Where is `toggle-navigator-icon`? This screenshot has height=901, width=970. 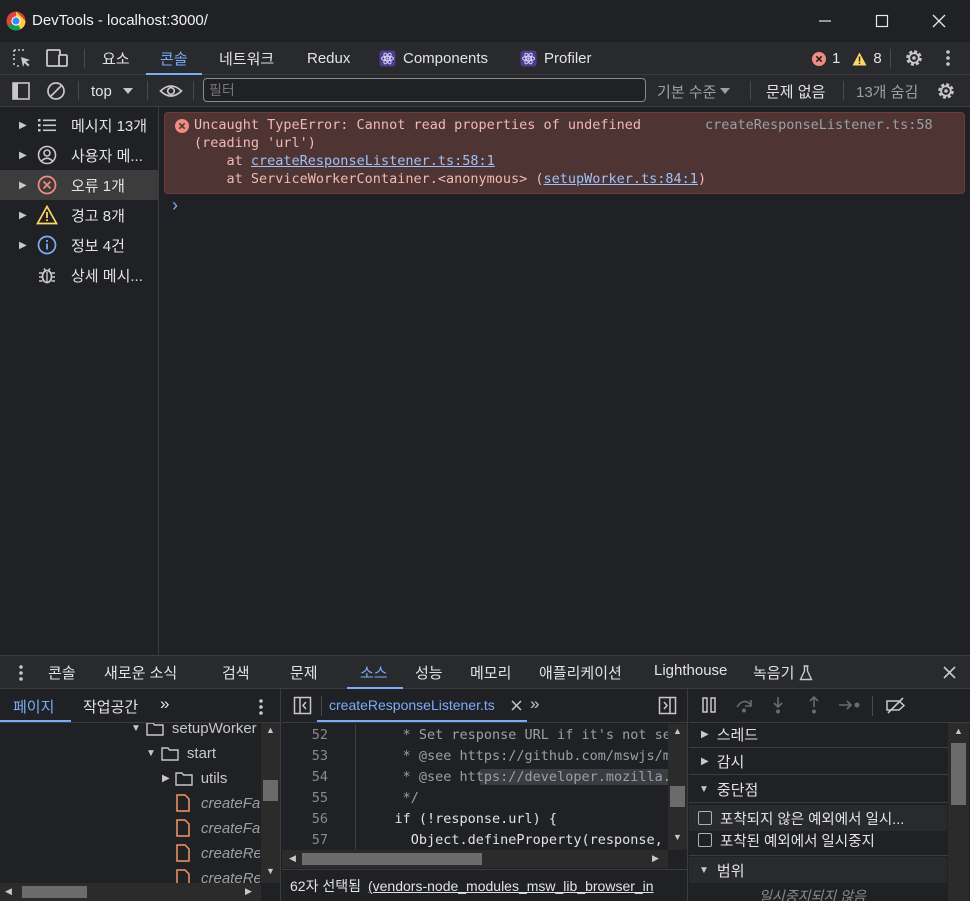
toggle-navigator-icon is located at coordinates (302, 705).